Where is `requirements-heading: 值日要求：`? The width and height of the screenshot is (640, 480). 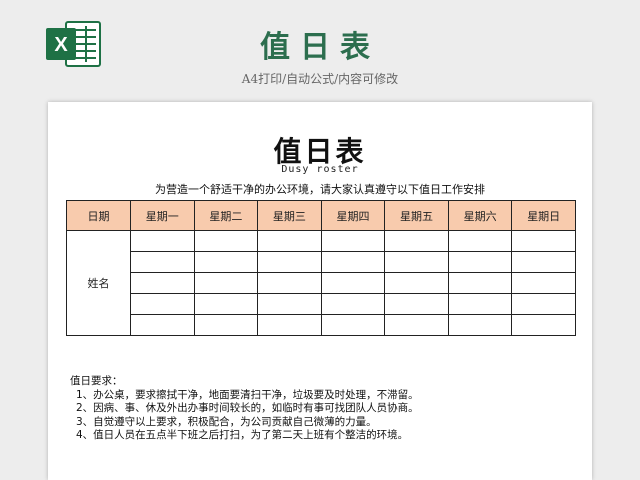
requirements-heading: 值日要求： is located at coordinates (96, 381).